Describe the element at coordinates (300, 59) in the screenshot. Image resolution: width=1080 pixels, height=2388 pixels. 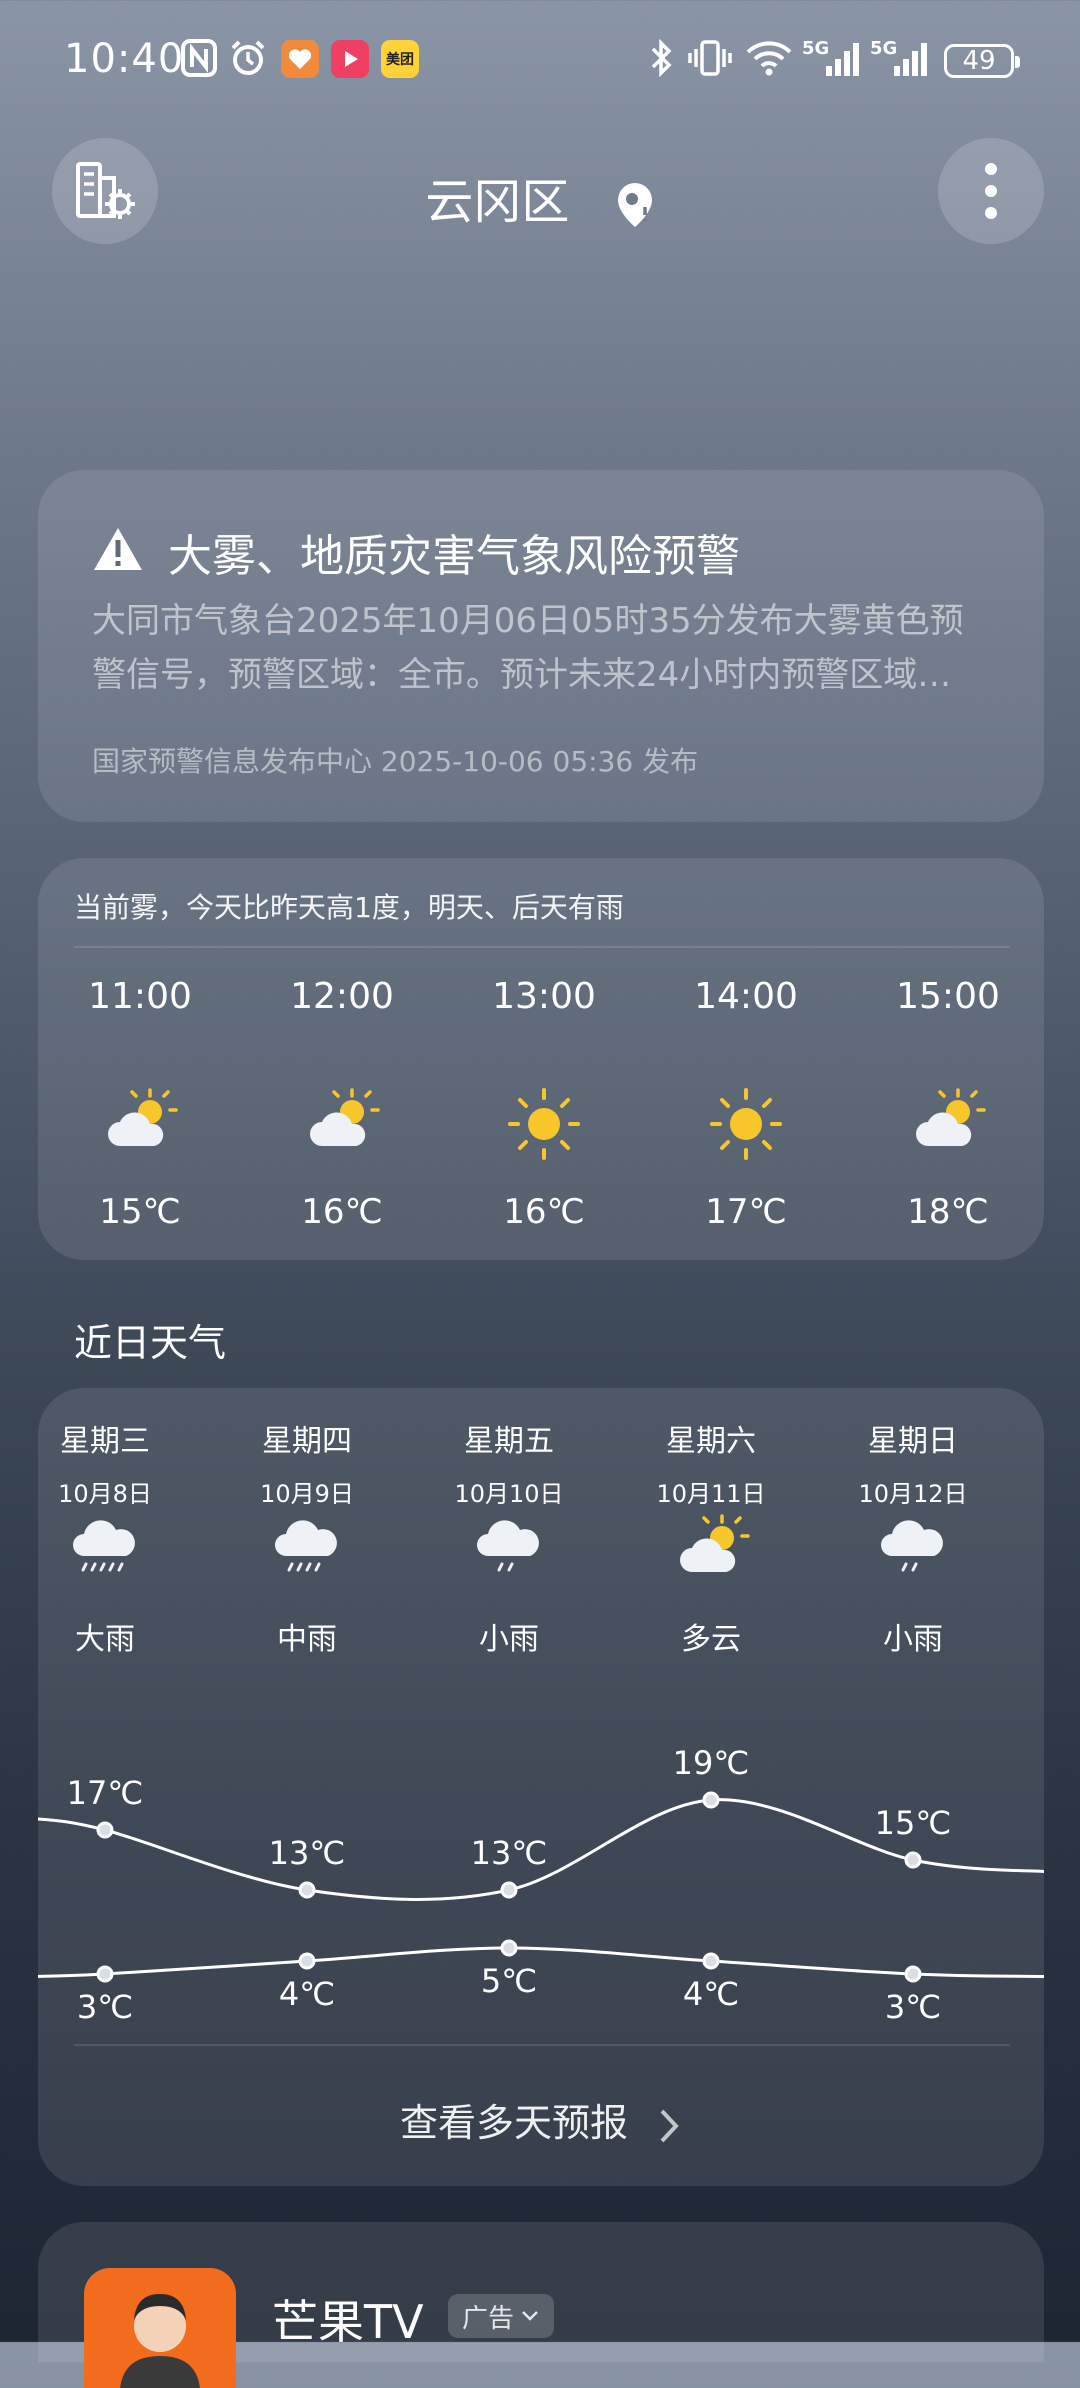
I see `heart-app-icon` at that location.